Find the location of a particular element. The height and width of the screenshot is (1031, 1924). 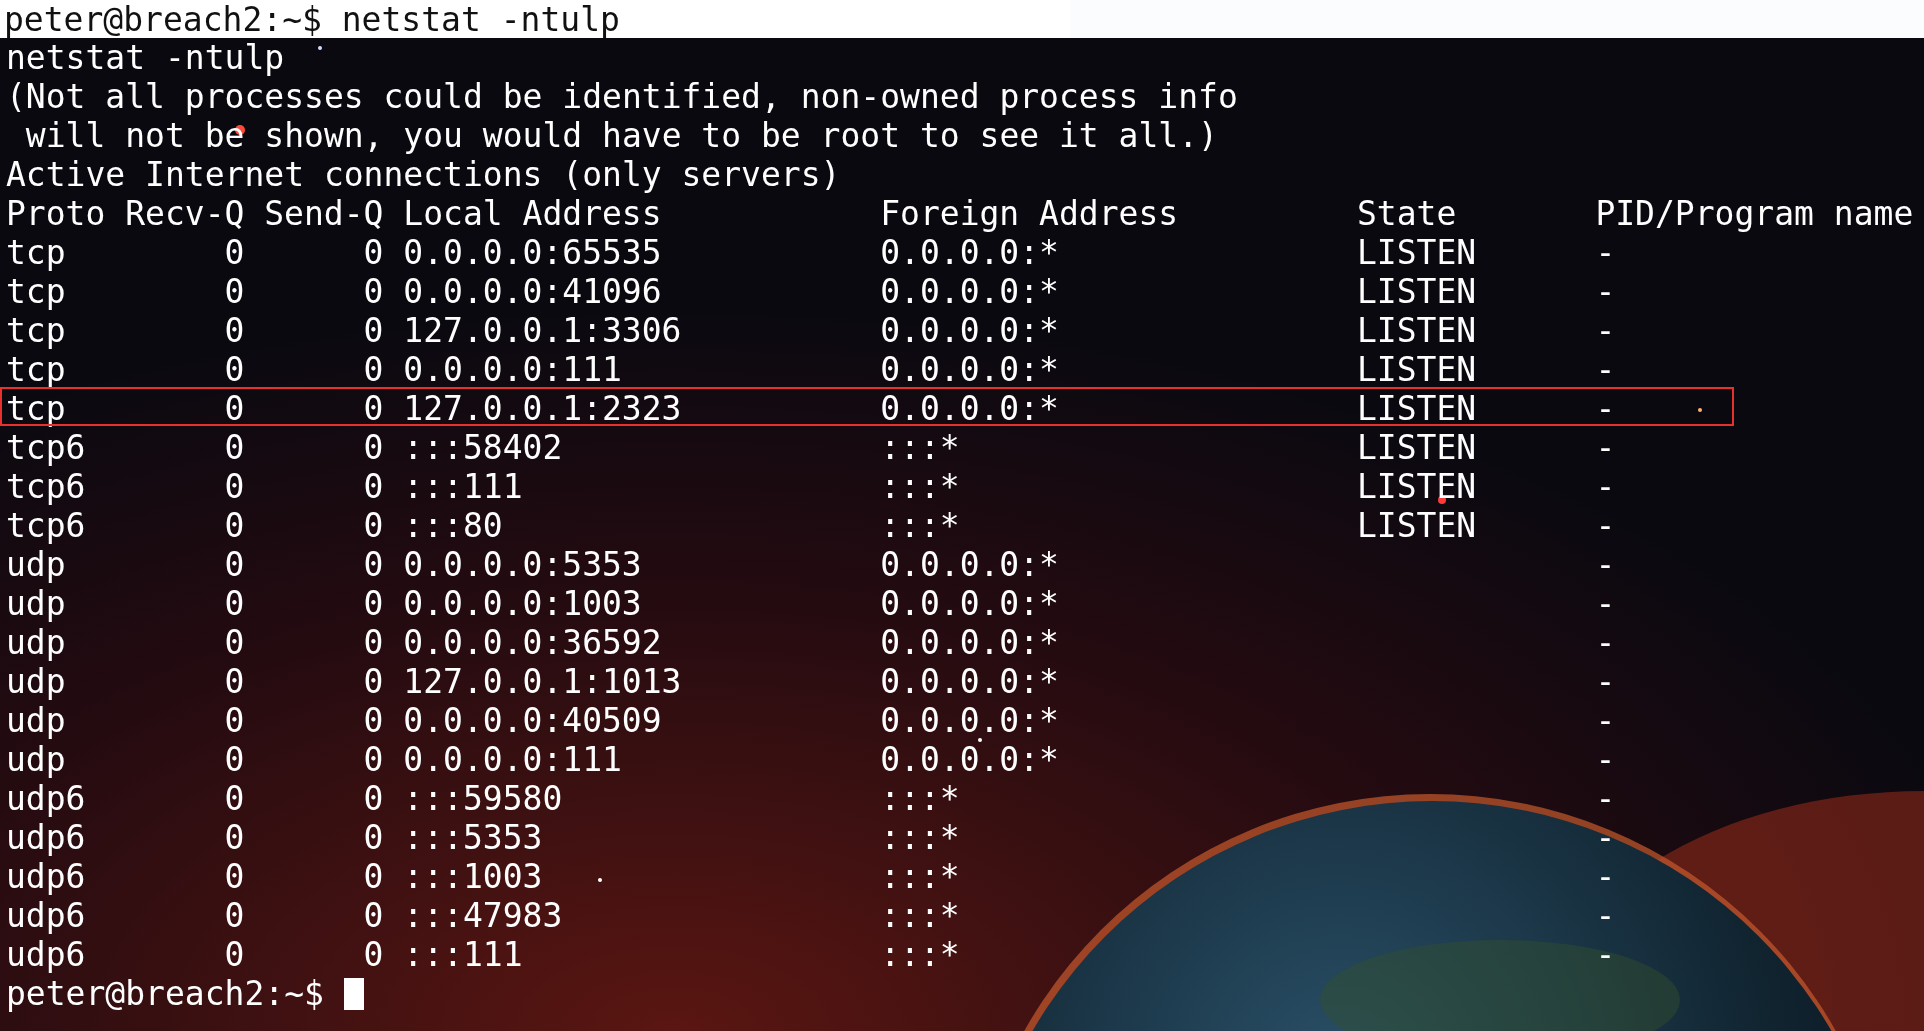

prompt-text: peter@breach2:~$ is located at coordinates (163, 19).